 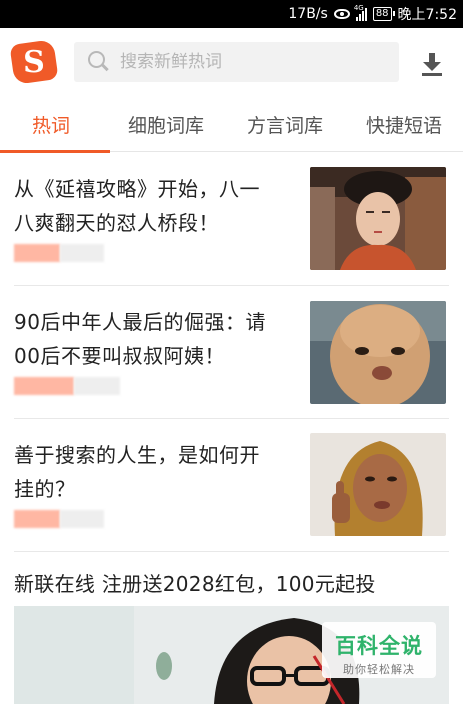 I want to click on search-icon, so click(x=99, y=62).